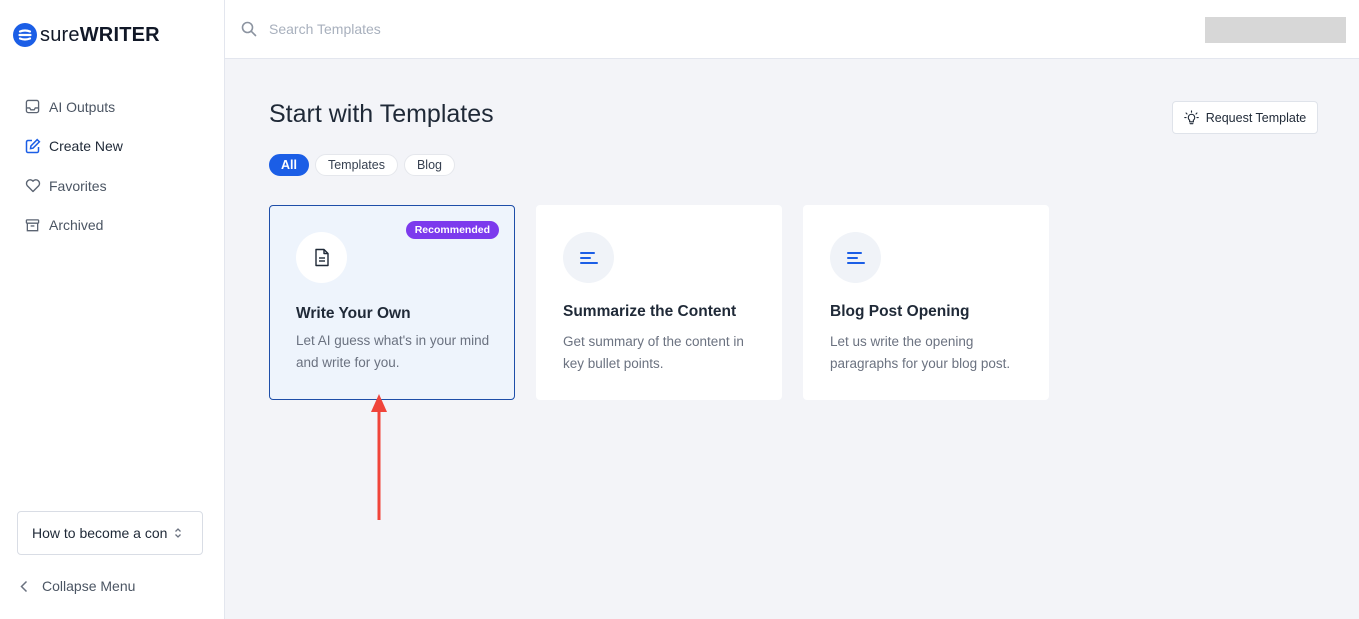  I want to click on sidebar-item-label: Create New, so click(86, 146).